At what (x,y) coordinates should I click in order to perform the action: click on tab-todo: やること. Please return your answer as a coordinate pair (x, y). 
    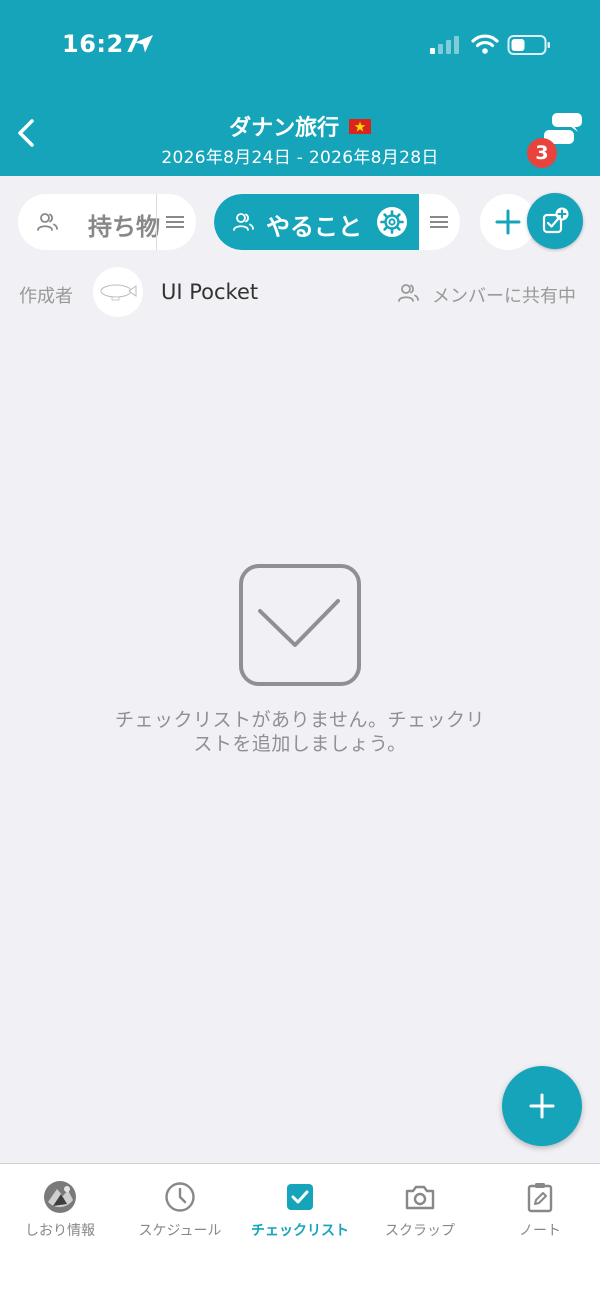
    Looking at the image, I should click on (337, 222).